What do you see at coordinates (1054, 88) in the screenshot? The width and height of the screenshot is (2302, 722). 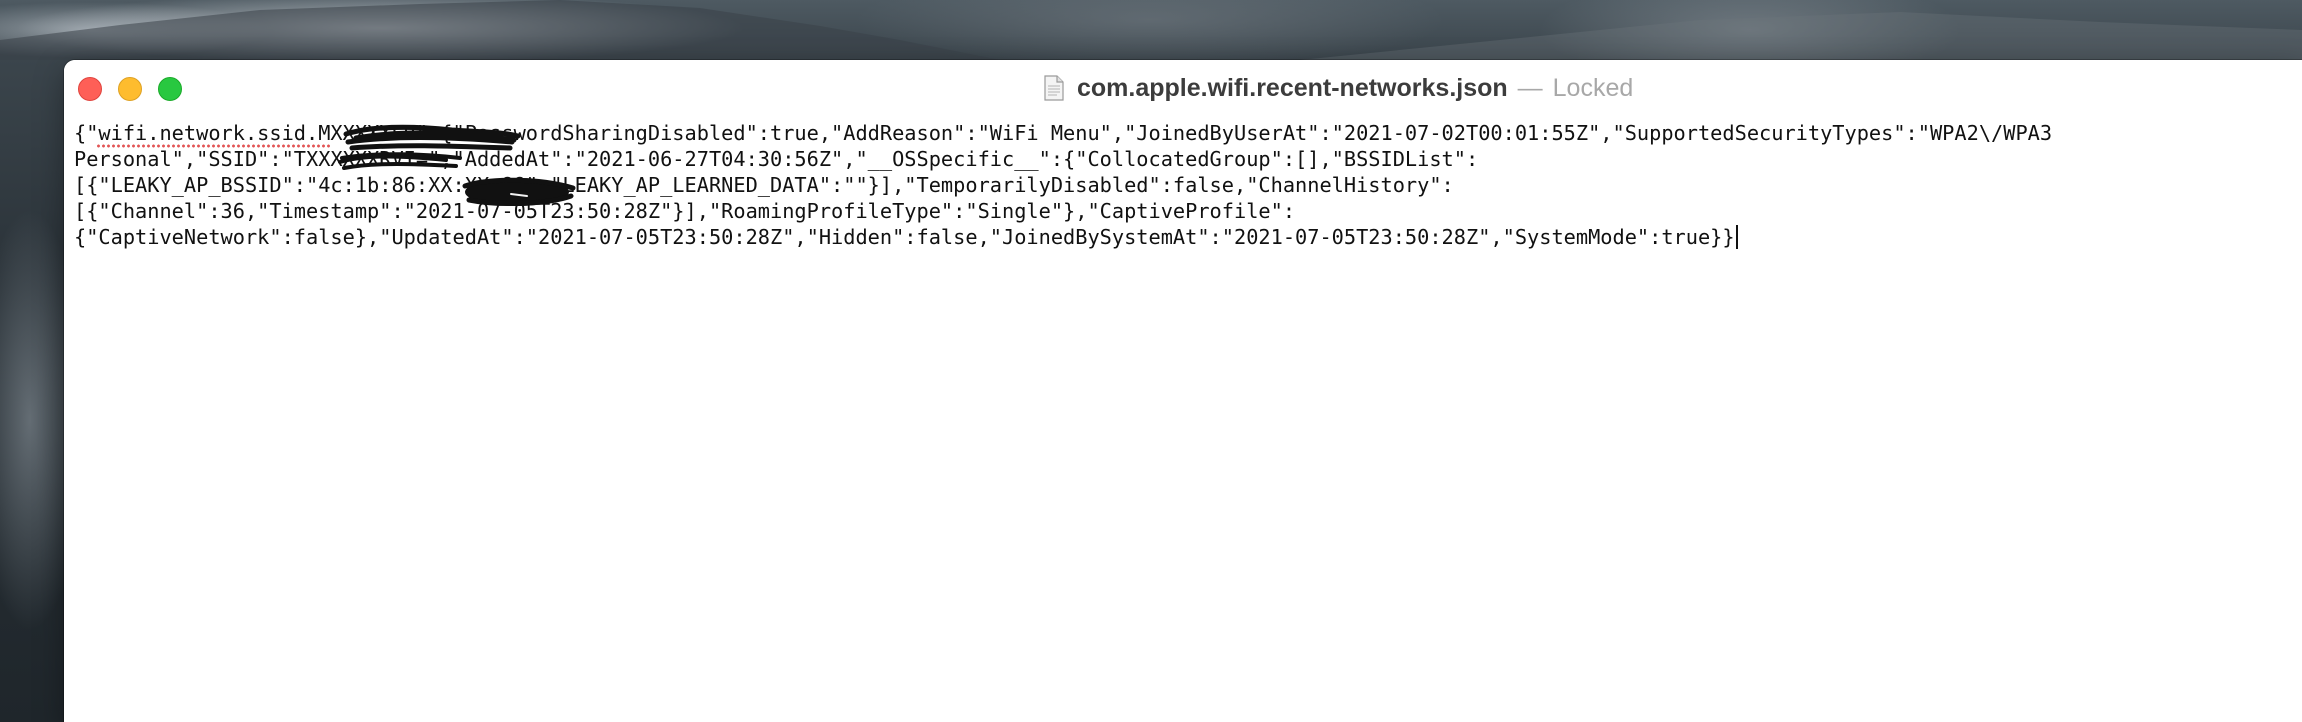 I see `document-icon` at bounding box center [1054, 88].